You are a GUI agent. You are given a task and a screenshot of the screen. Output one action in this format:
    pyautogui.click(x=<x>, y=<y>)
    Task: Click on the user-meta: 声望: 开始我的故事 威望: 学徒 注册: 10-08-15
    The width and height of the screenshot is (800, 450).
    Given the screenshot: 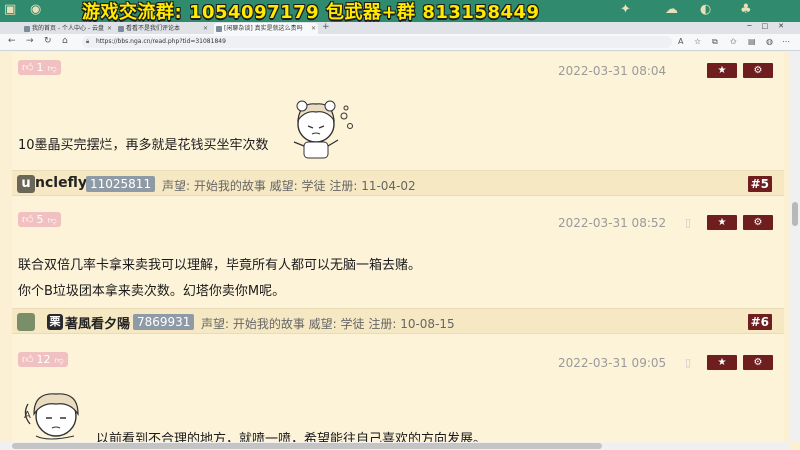 What is the action you would take?
    pyautogui.click(x=328, y=324)
    